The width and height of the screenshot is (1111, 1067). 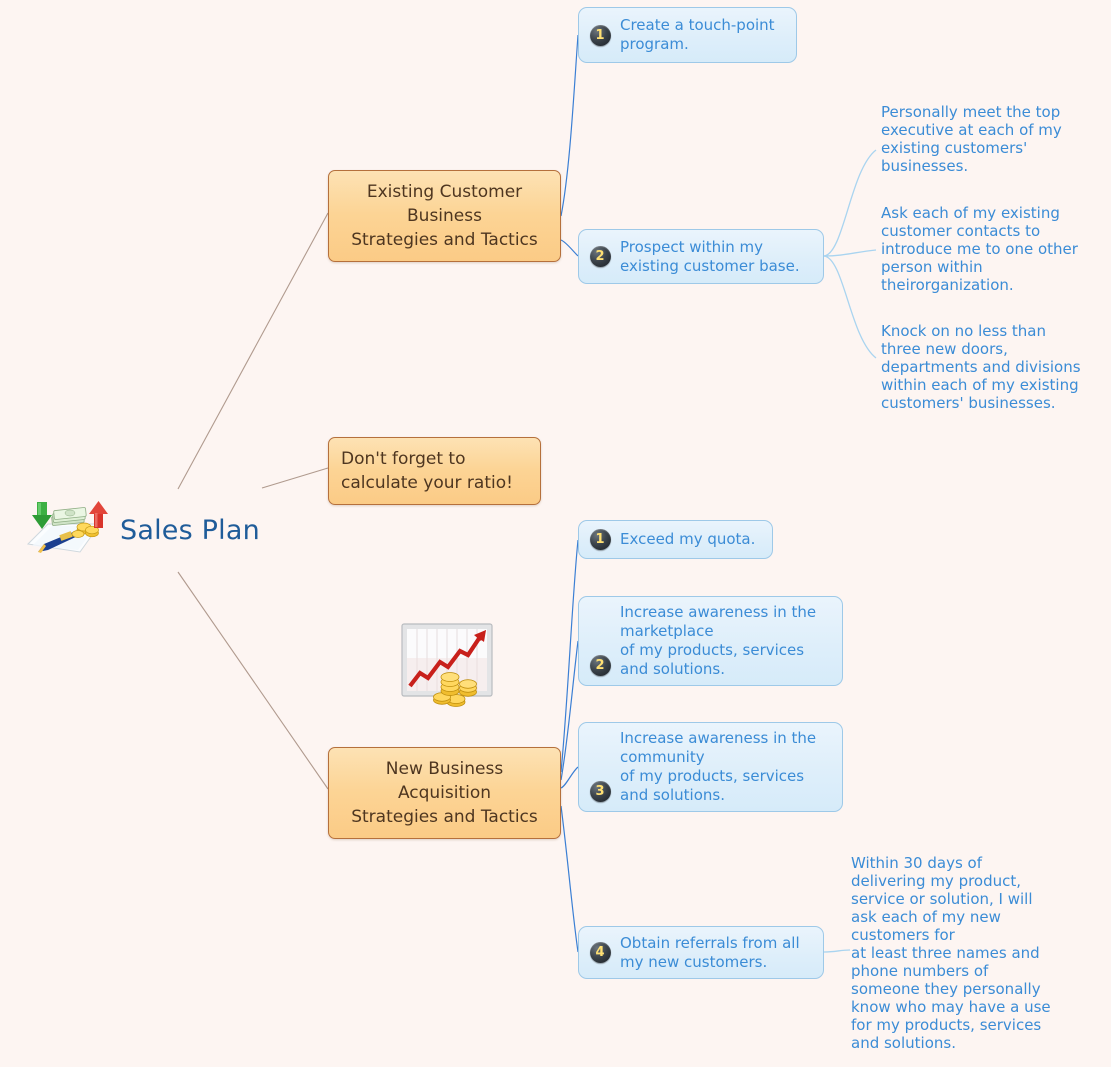 What do you see at coordinates (427, 471) in the screenshot?
I see `note-text: Don't forget to calculate your ratio!` at bounding box center [427, 471].